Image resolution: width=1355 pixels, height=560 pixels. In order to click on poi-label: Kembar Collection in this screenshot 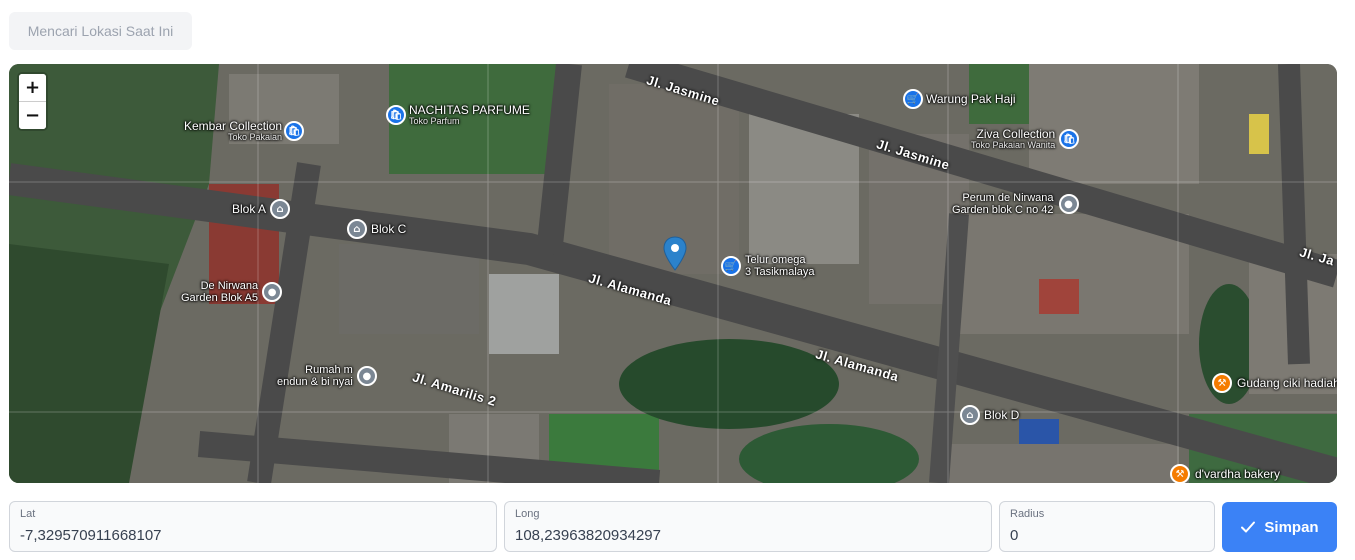, I will do `click(233, 126)`.